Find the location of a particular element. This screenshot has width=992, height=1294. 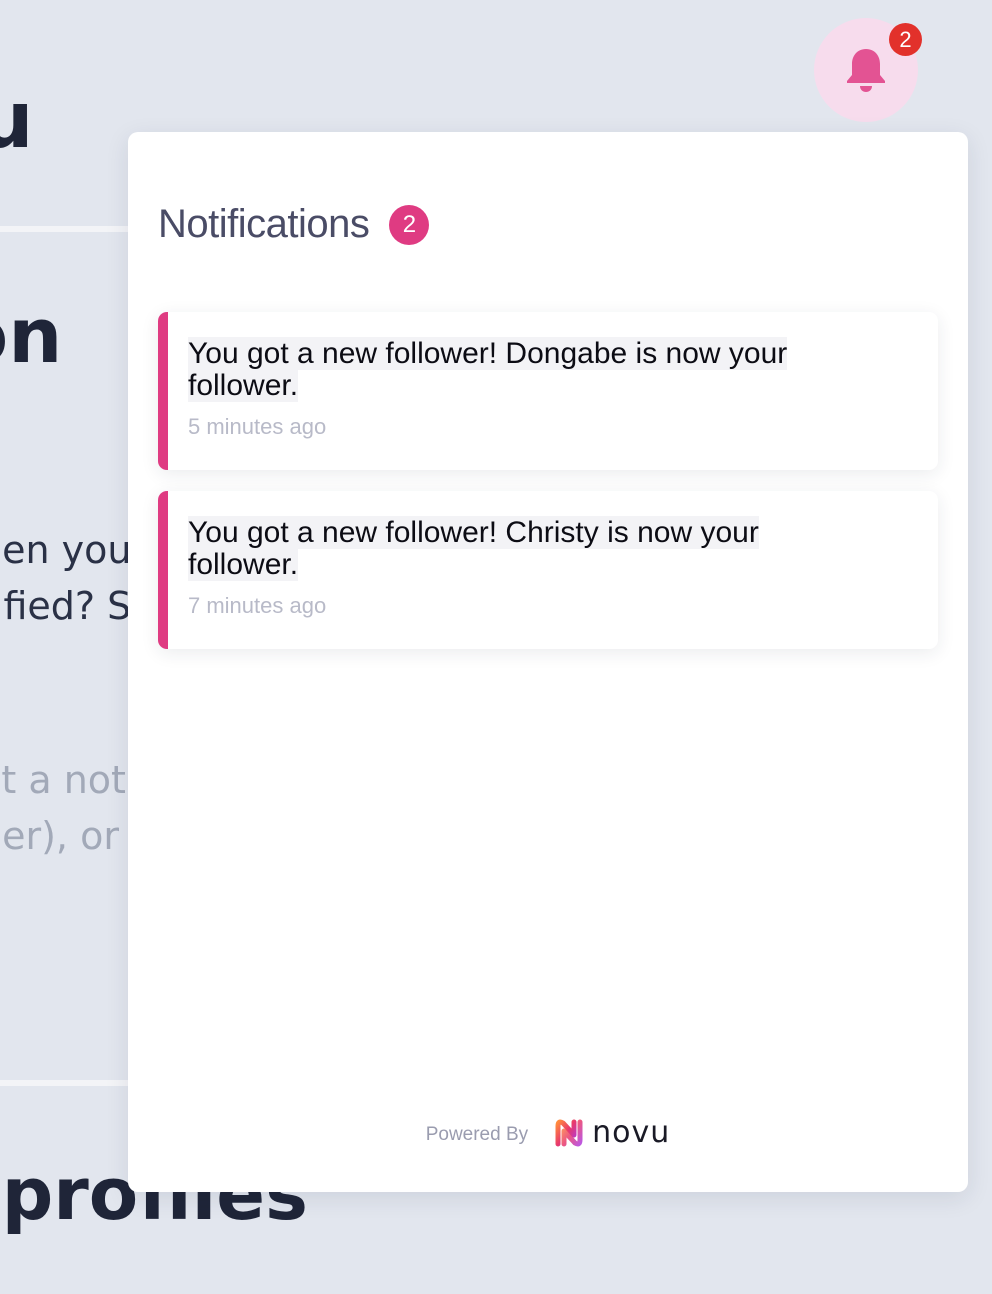

powered-by-label: Powered By is located at coordinates (477, 1134).